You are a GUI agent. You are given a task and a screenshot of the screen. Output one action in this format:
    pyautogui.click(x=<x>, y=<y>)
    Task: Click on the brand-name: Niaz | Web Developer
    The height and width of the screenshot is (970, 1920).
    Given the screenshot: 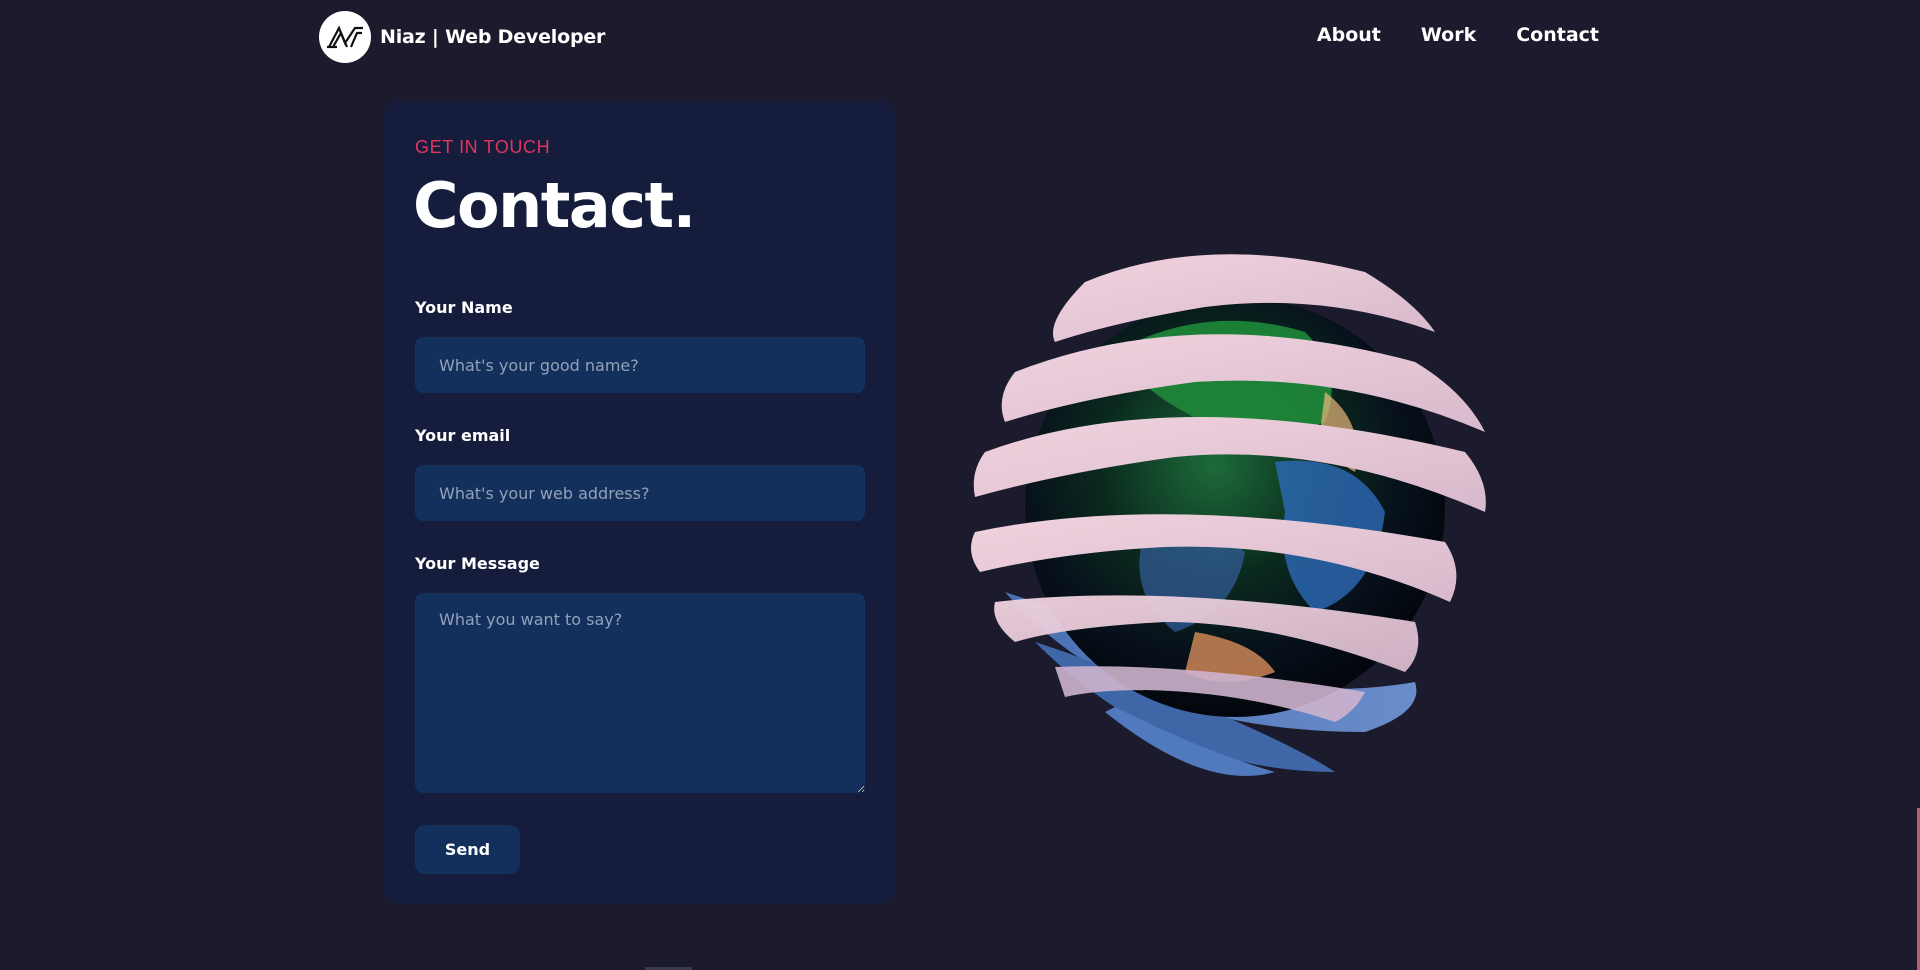 What is the action you would take?
    pyautogui.click(x=493, y=37)
    